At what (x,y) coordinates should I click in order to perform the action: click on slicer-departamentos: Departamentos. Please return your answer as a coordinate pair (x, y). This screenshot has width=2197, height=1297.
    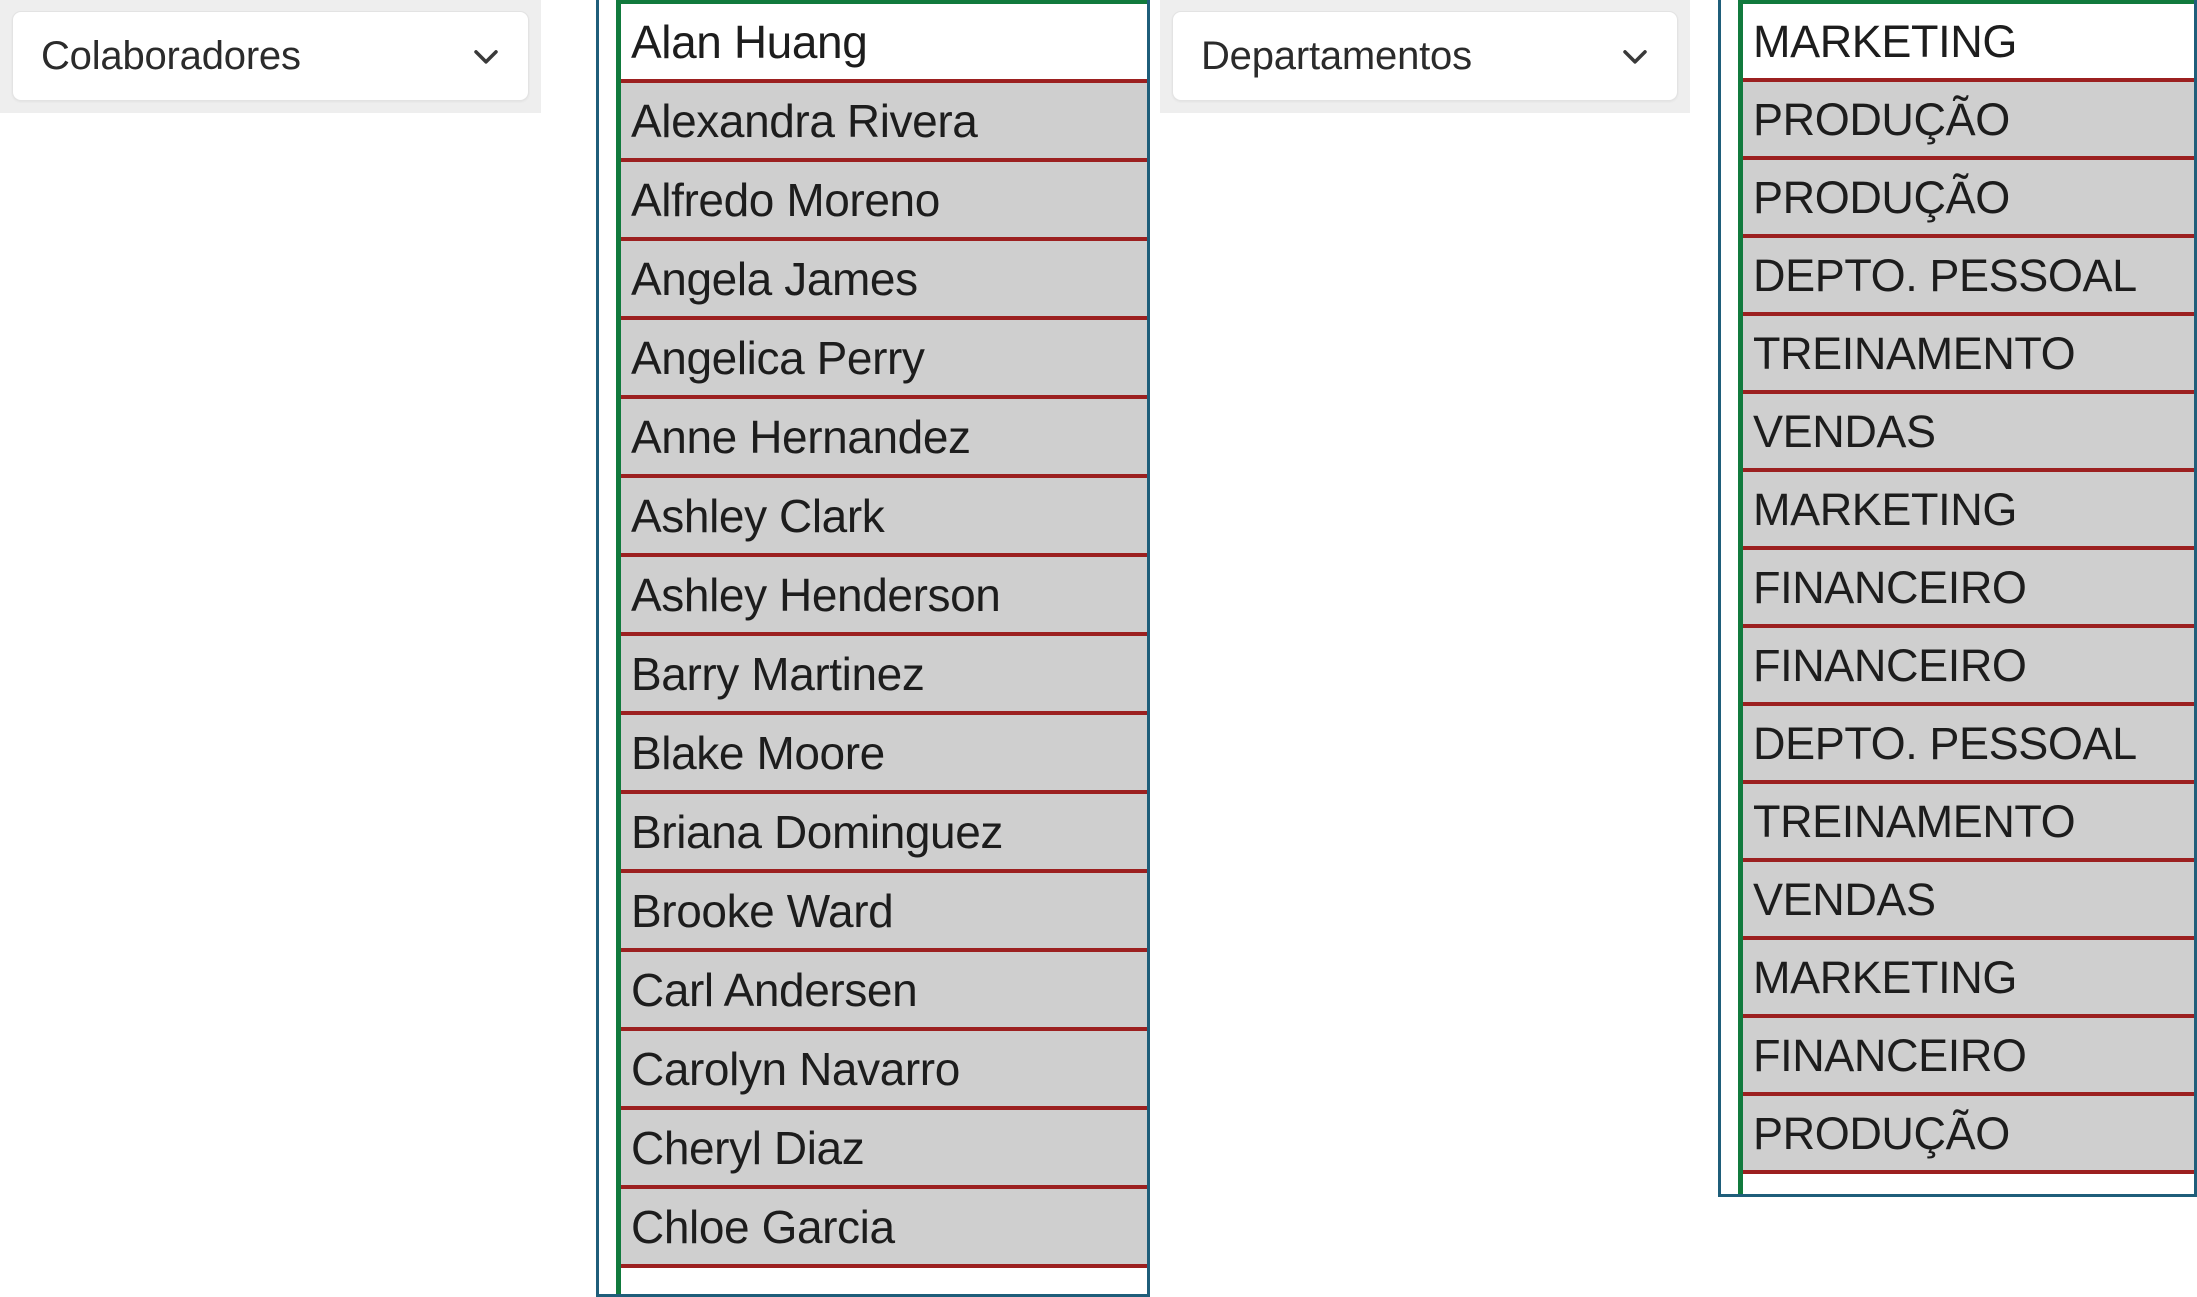
    Looking at the image, I should click on (1425, 56).